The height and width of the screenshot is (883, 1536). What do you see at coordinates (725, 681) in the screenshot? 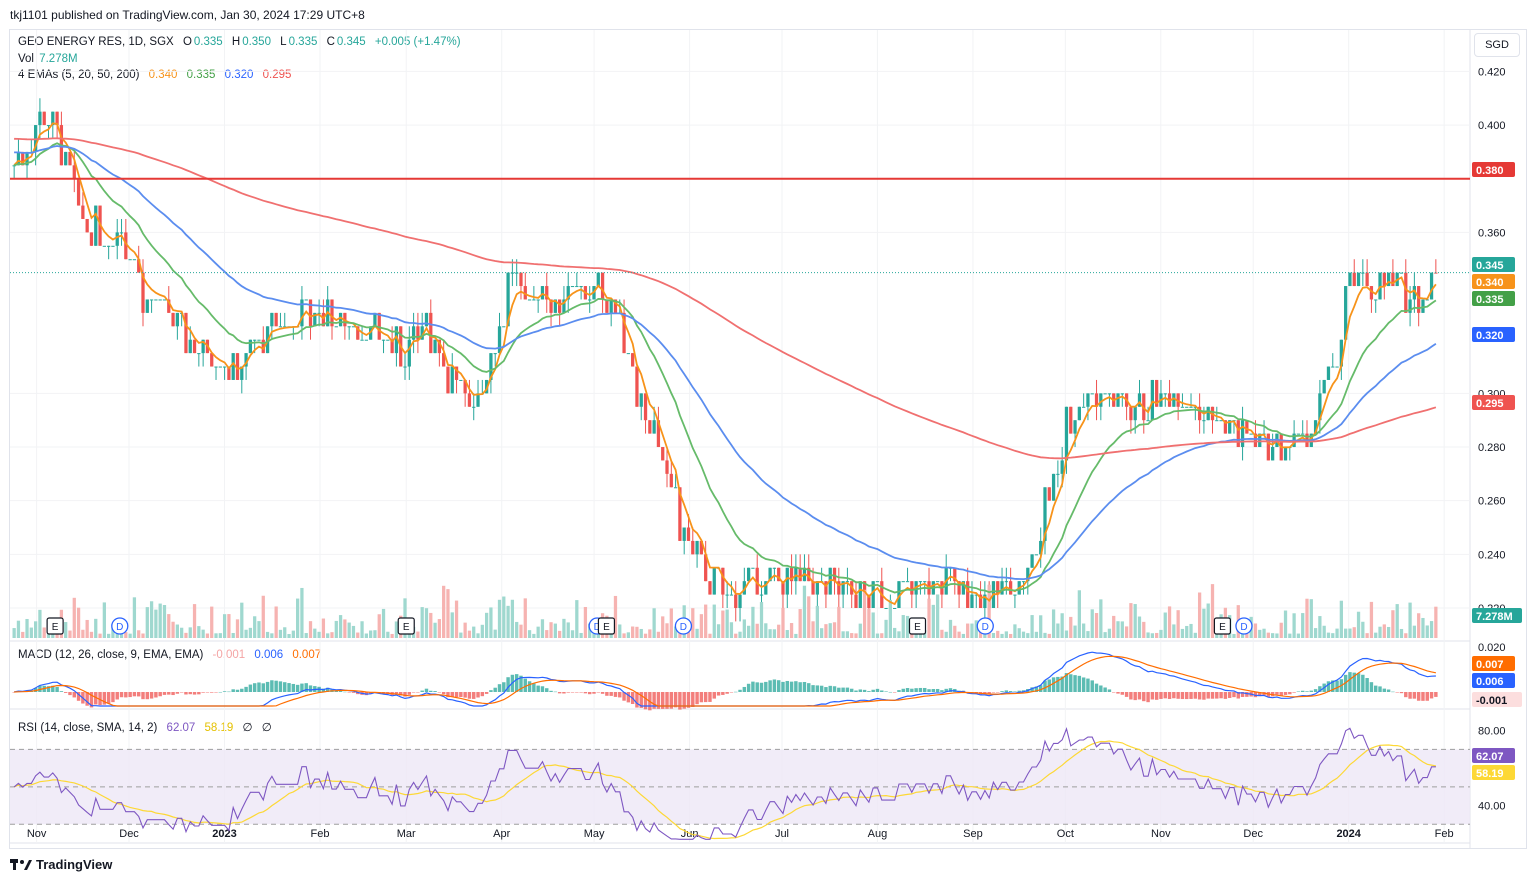
I see `macd-signal-line` at bounding box center [725, 681].